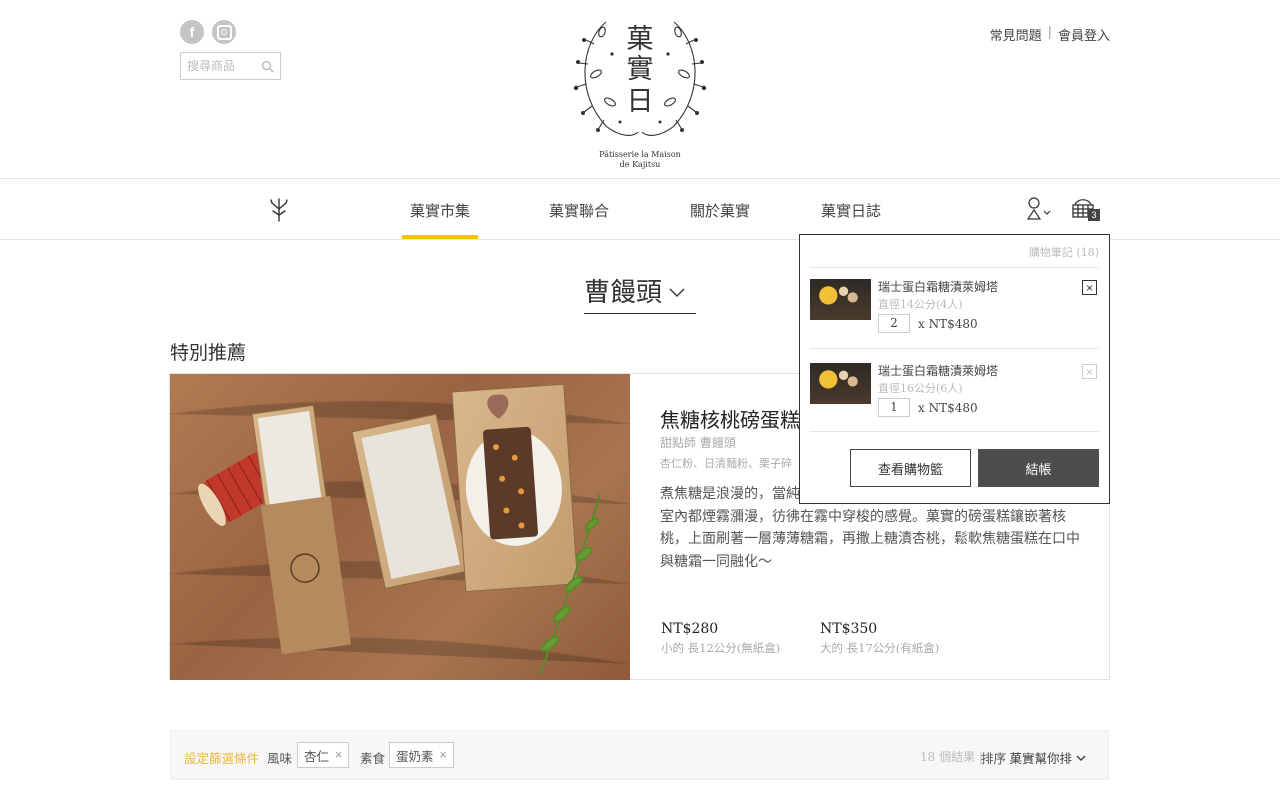  I want to click on faq-link: 常見問題, so click(1016, 34).